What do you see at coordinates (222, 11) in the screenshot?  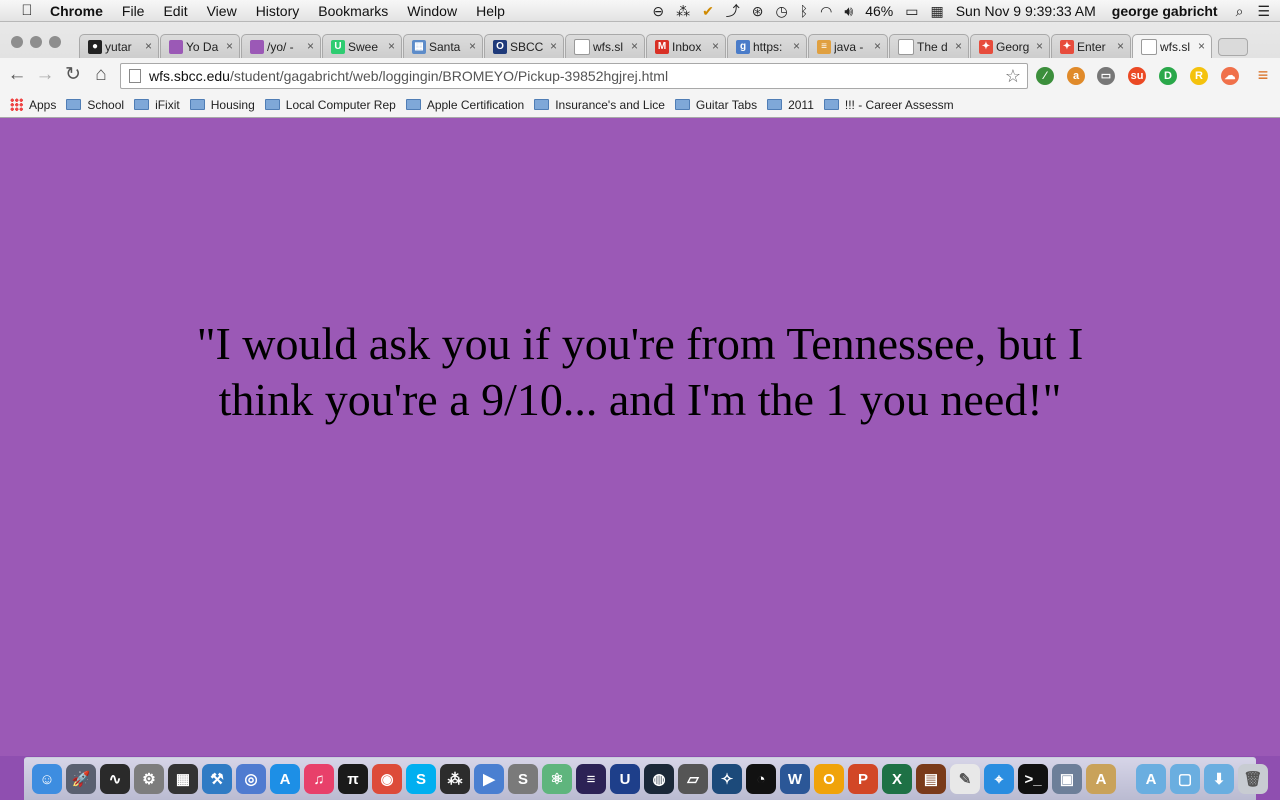 I see `menu-view: View` at bounding box center [222, 11].